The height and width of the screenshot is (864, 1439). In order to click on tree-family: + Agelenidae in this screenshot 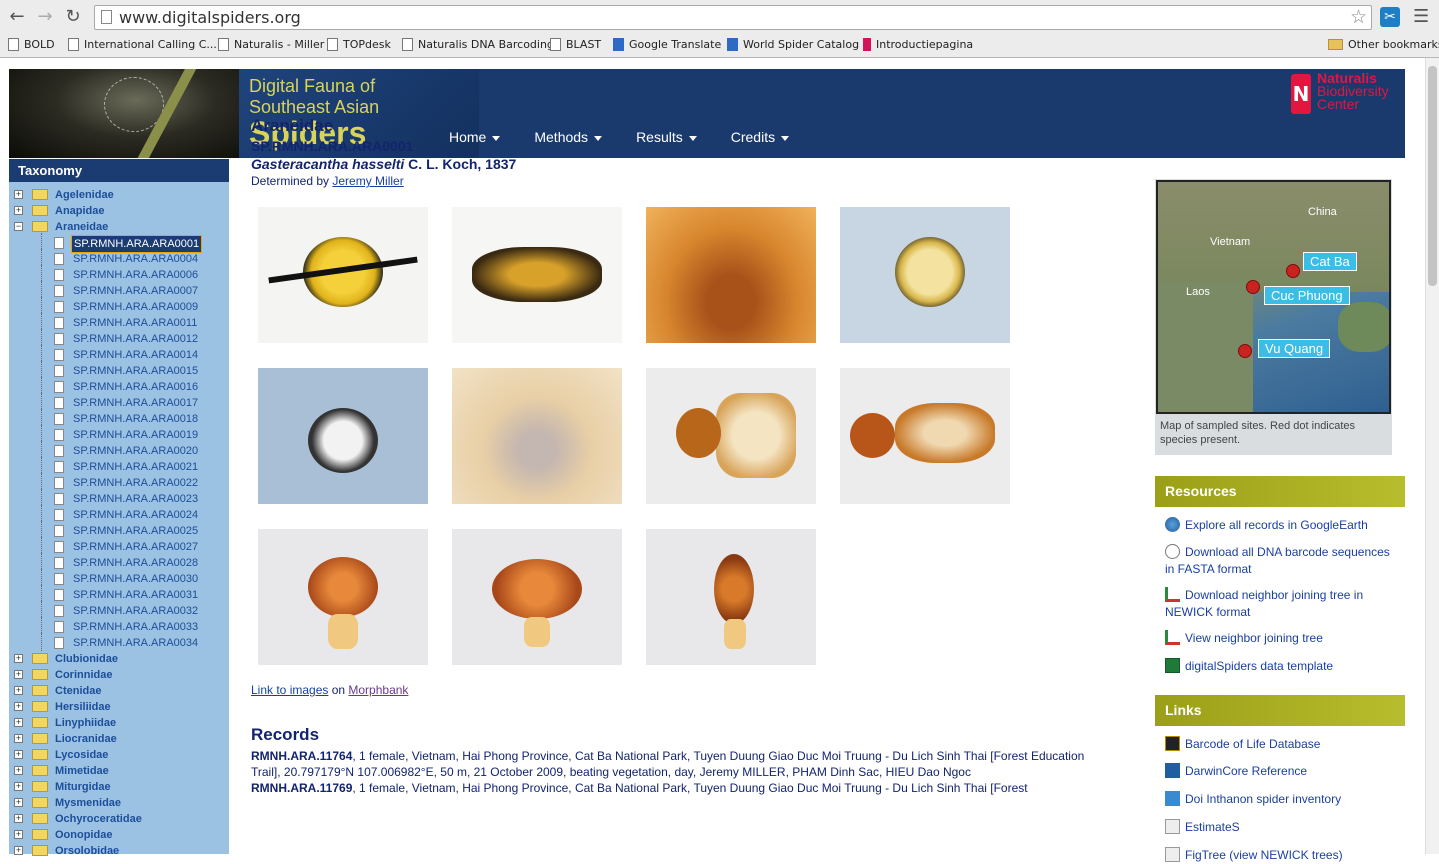, I will do `click(121, 195)`.